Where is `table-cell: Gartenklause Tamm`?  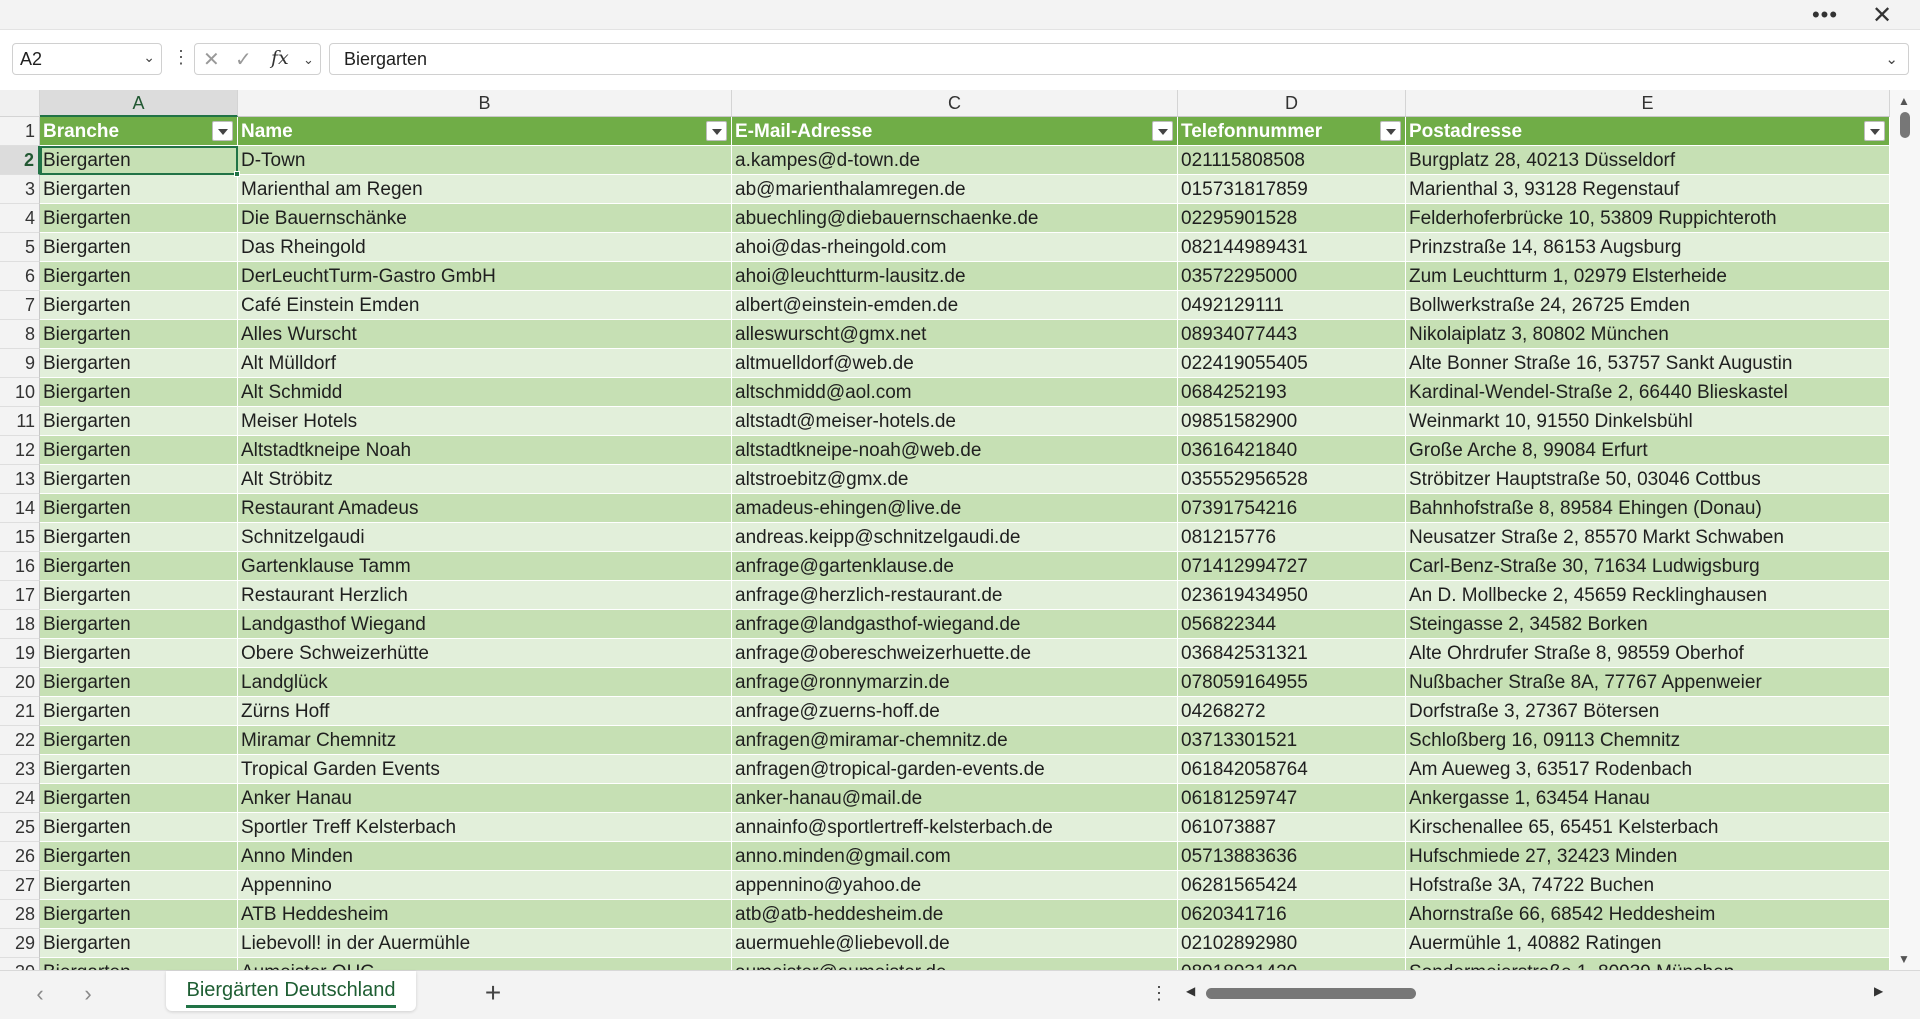
table-cell: Gartenklause Tamm is located at coordinates (485, 566).